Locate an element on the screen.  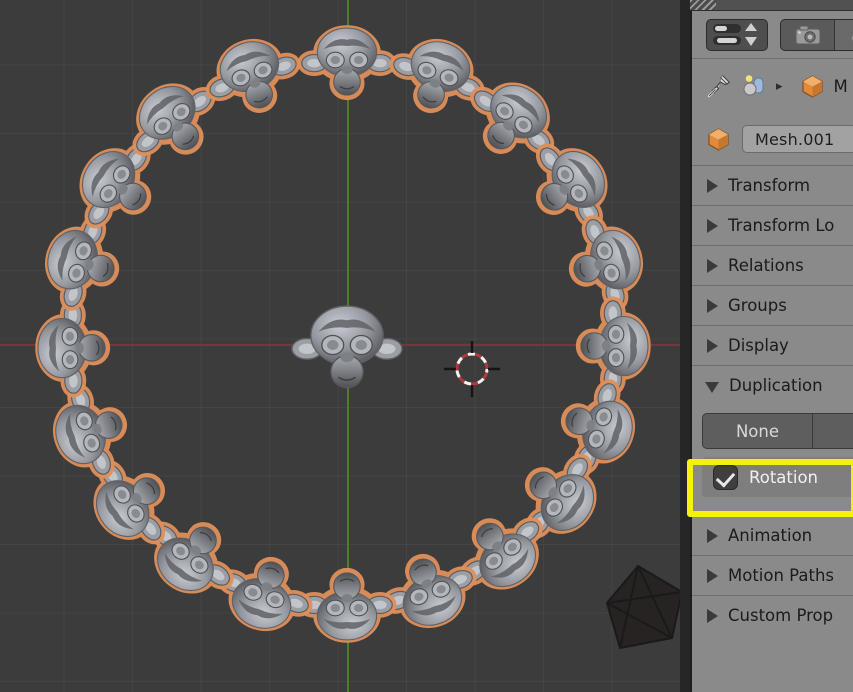
rotation-label: Rotation is located at coordinates (784, 477).